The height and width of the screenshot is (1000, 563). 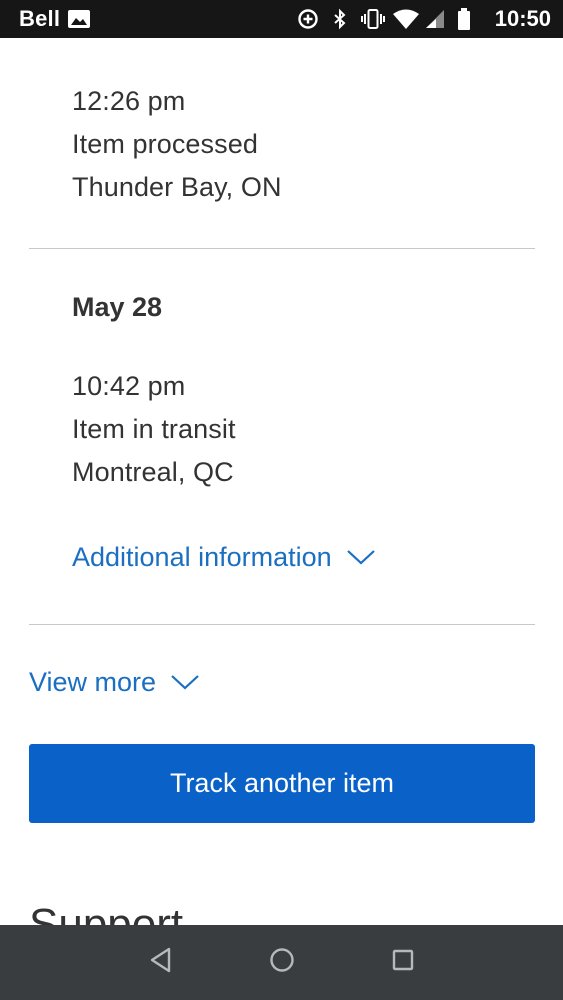 I want to click on home-button, so click(x=282, y=963).